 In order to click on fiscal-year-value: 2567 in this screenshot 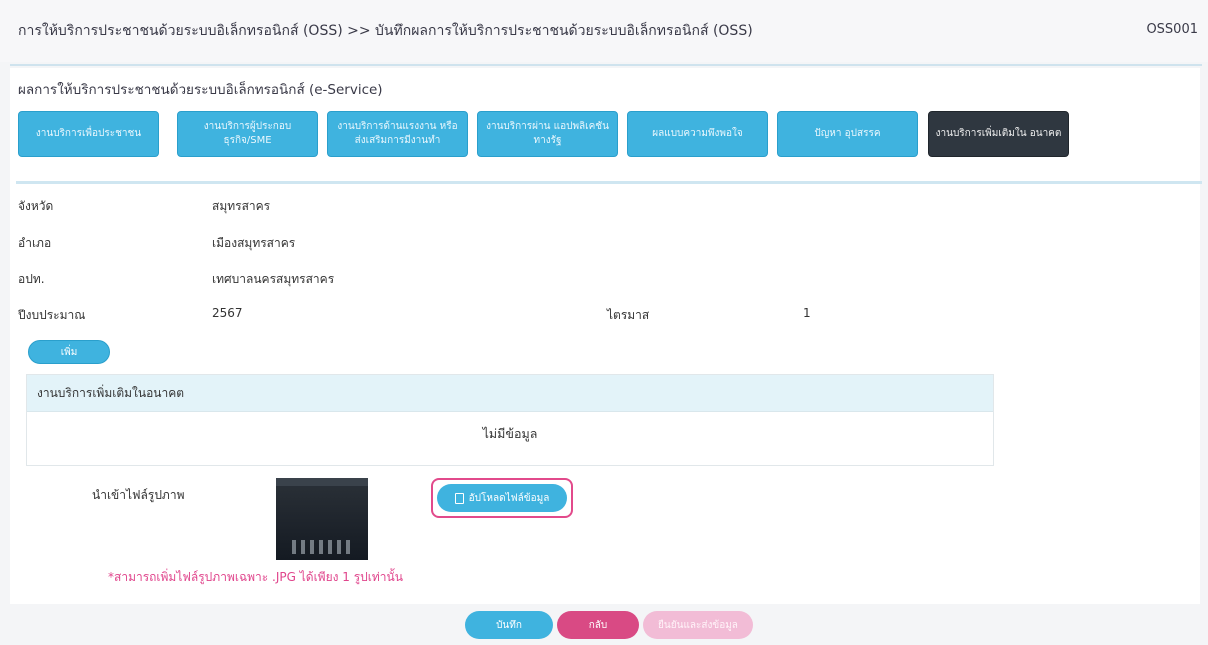, I will do `click(227, 313)`.